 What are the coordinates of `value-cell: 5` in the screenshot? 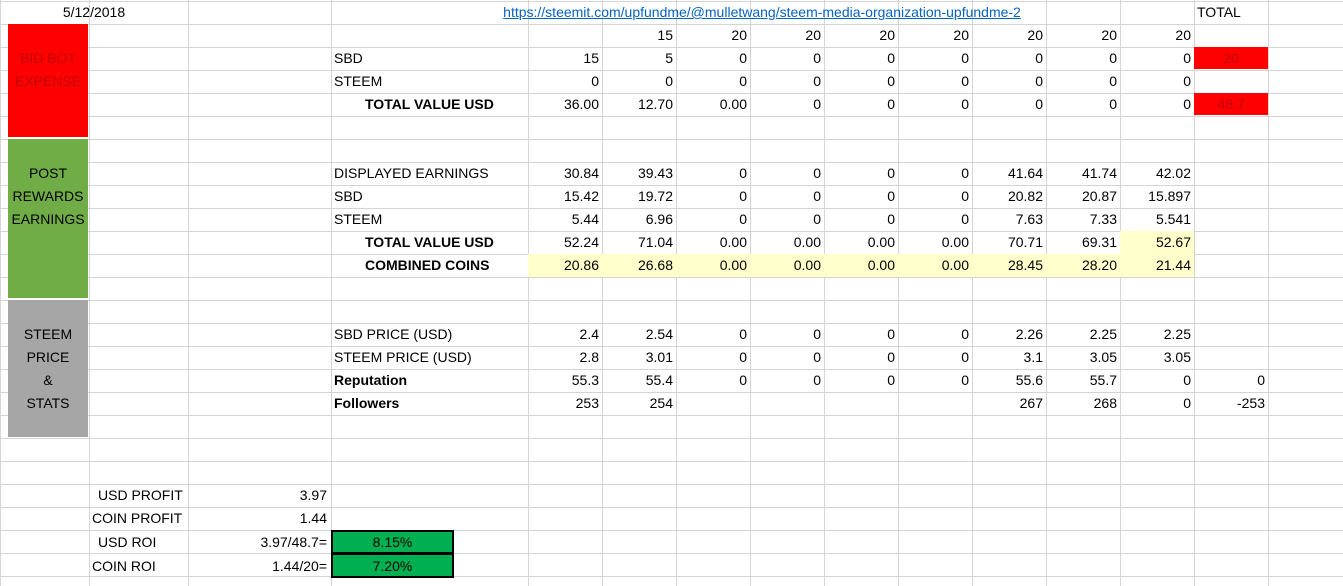 It's located at (639, 58).